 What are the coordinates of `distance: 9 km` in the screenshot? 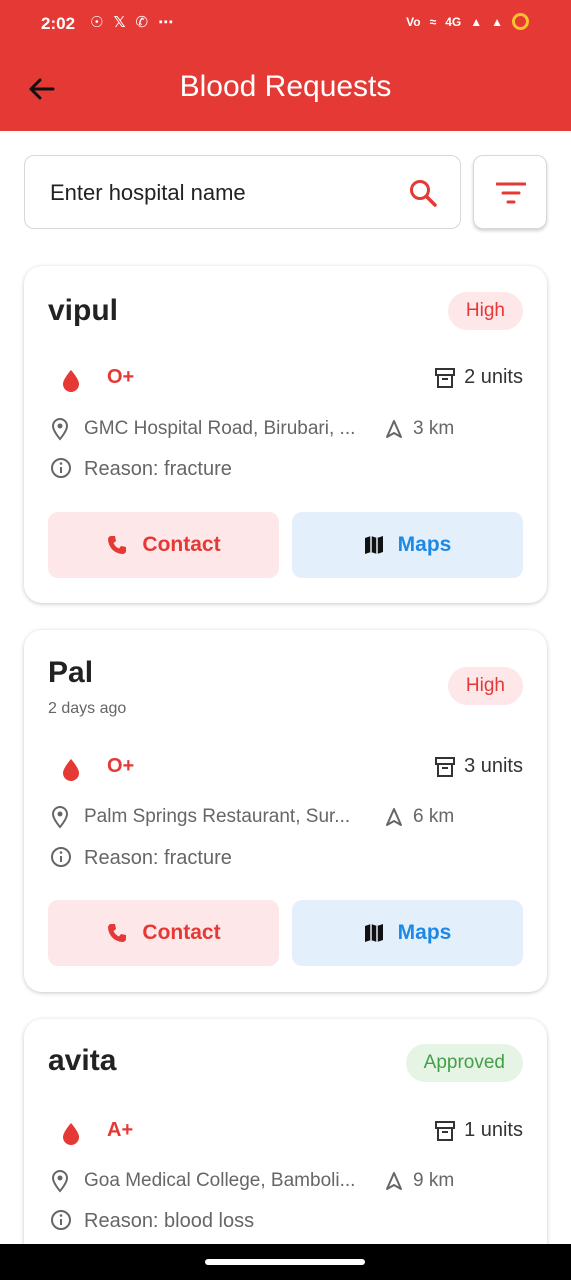 It's located at (419, 1181).